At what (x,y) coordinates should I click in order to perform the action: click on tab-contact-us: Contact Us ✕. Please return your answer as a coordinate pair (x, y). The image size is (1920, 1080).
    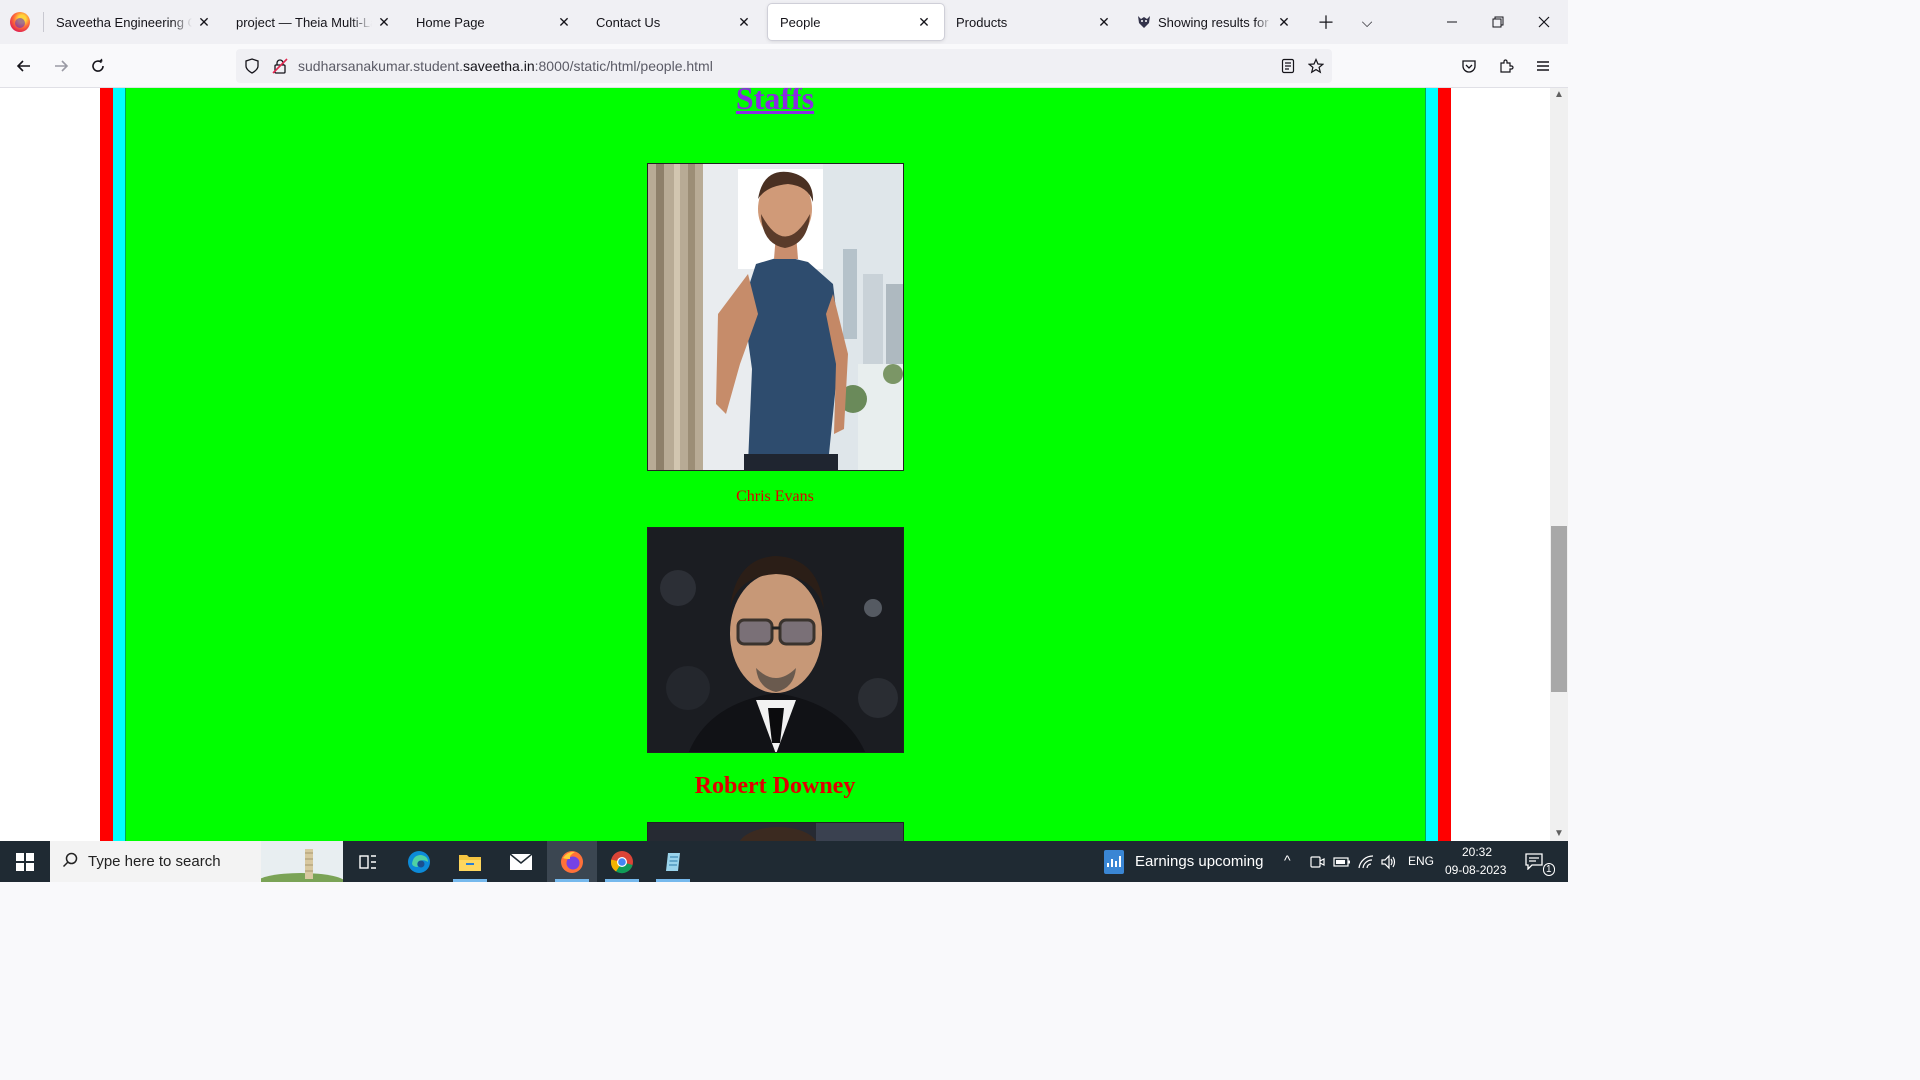
    Looking at the image, I should click on (674, 22).